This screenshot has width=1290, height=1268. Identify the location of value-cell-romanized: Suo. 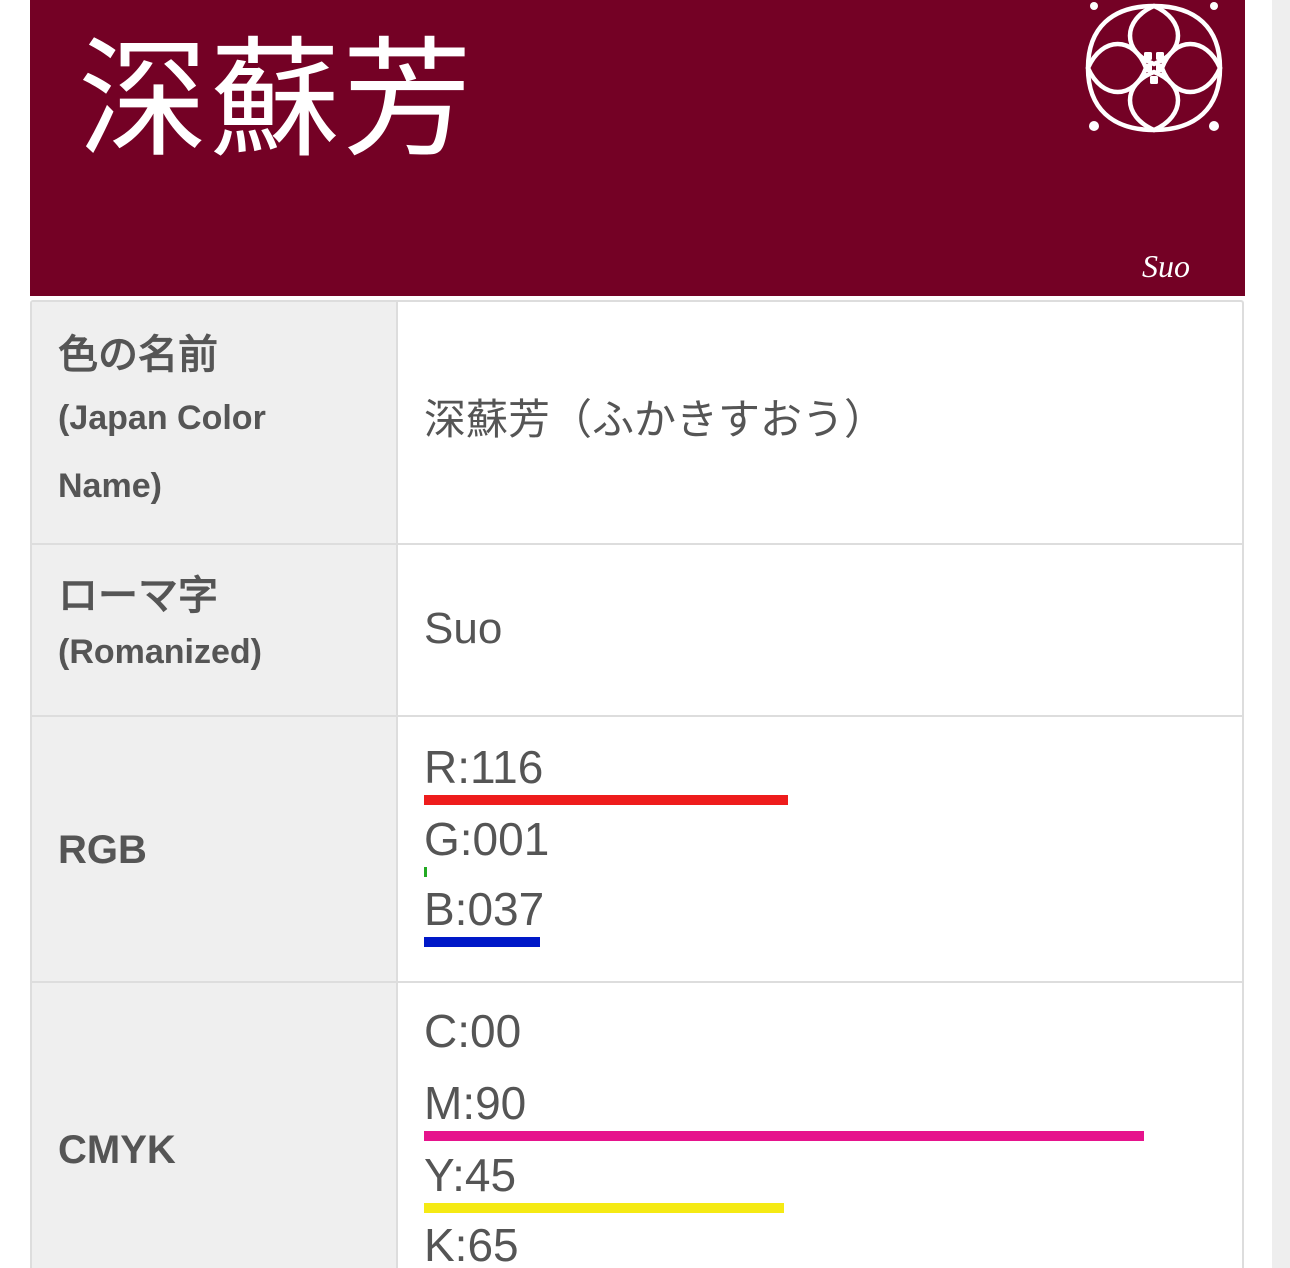
(820, 630).